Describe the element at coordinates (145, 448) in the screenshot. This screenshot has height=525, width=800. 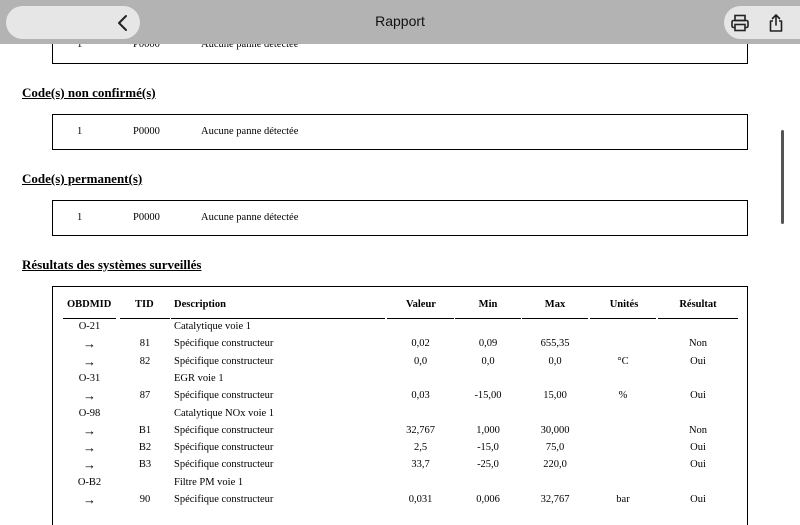
I see `cell-tid: B2` at that location.